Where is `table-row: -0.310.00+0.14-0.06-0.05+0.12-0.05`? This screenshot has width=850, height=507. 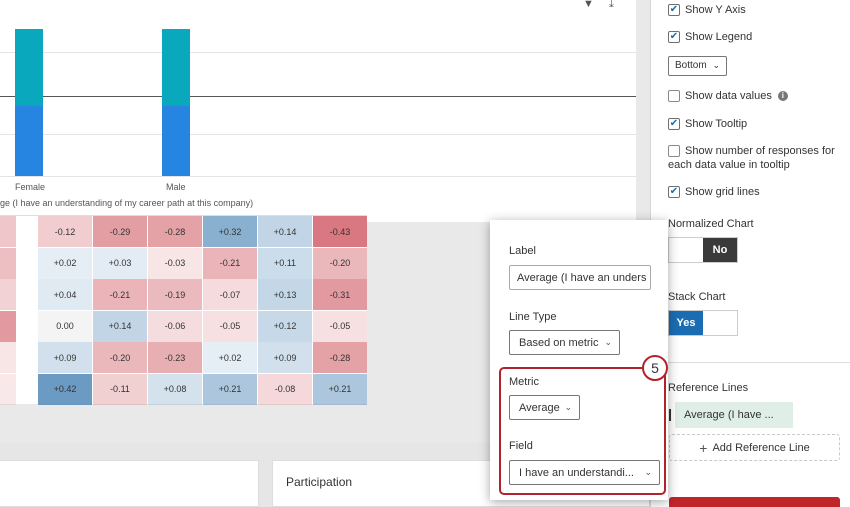 table-row: -0.310.00+0.14-0.06-0.05+0.12-0.05 is located at coordinates (183, 326).